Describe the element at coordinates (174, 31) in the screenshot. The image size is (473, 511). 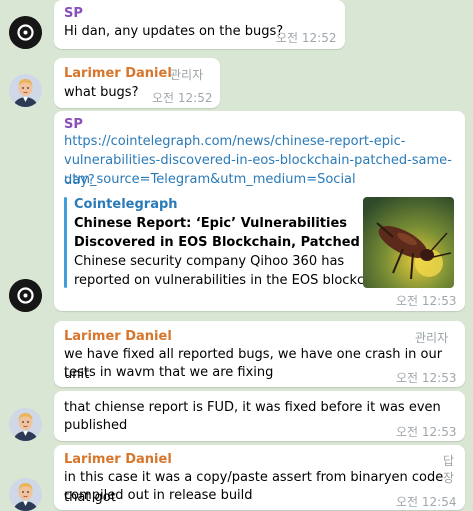
I see `message-text: Hi dan, any updates on the bugs?` at that location.